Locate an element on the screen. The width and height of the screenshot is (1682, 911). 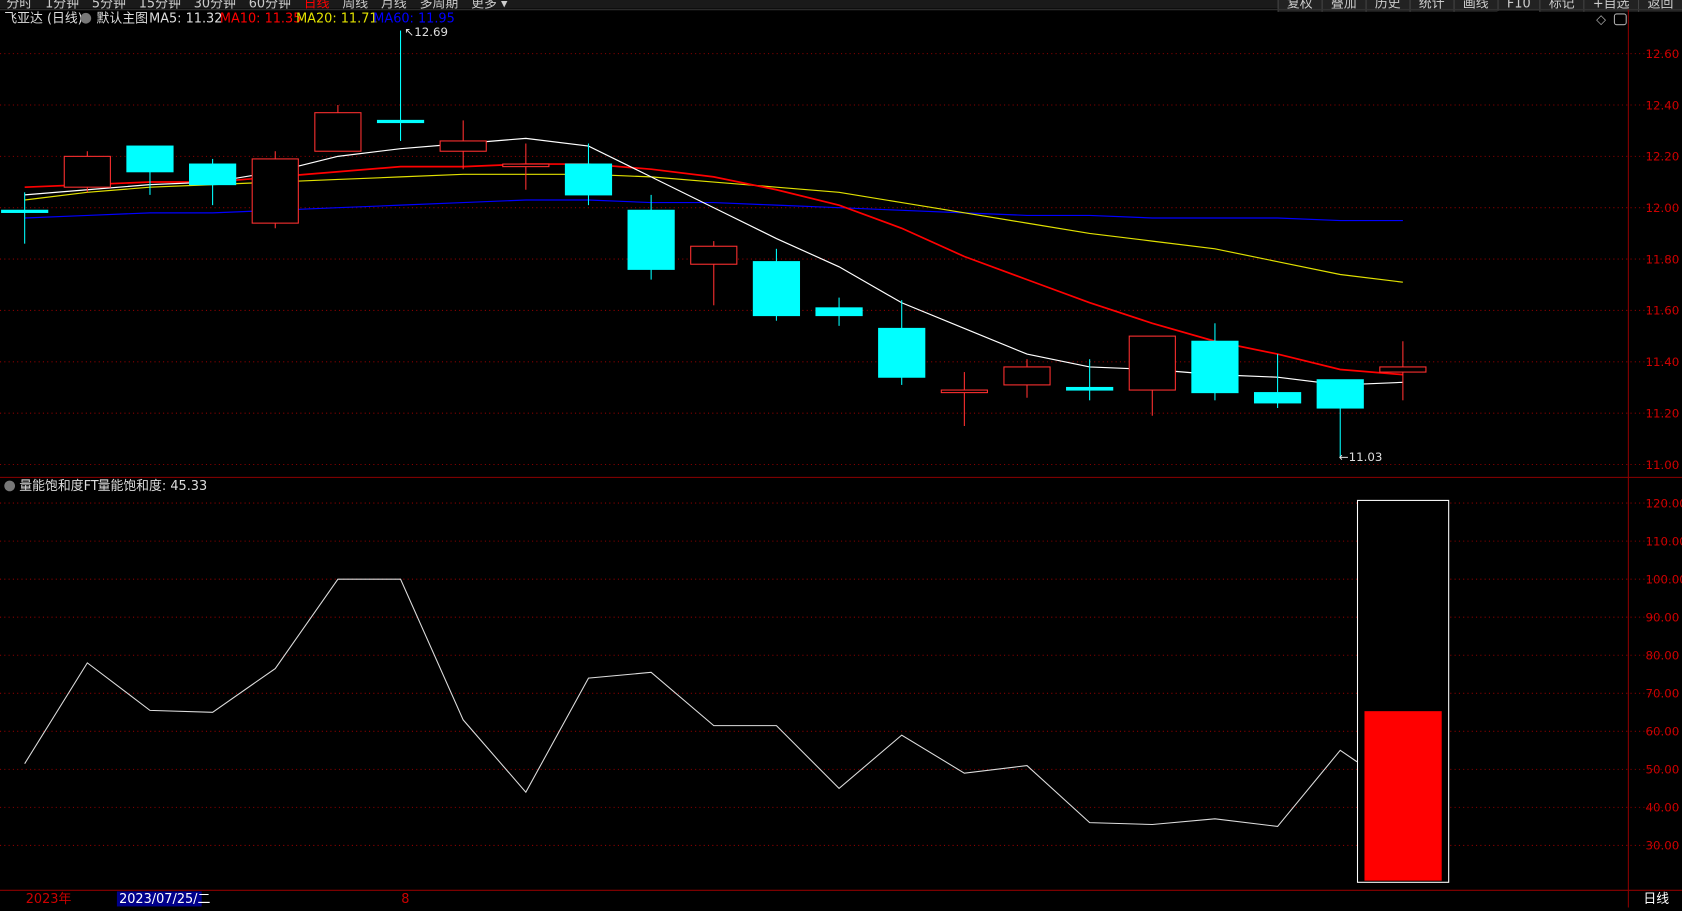
price-tick: 11.60 is located at coordinates (1663, 311).